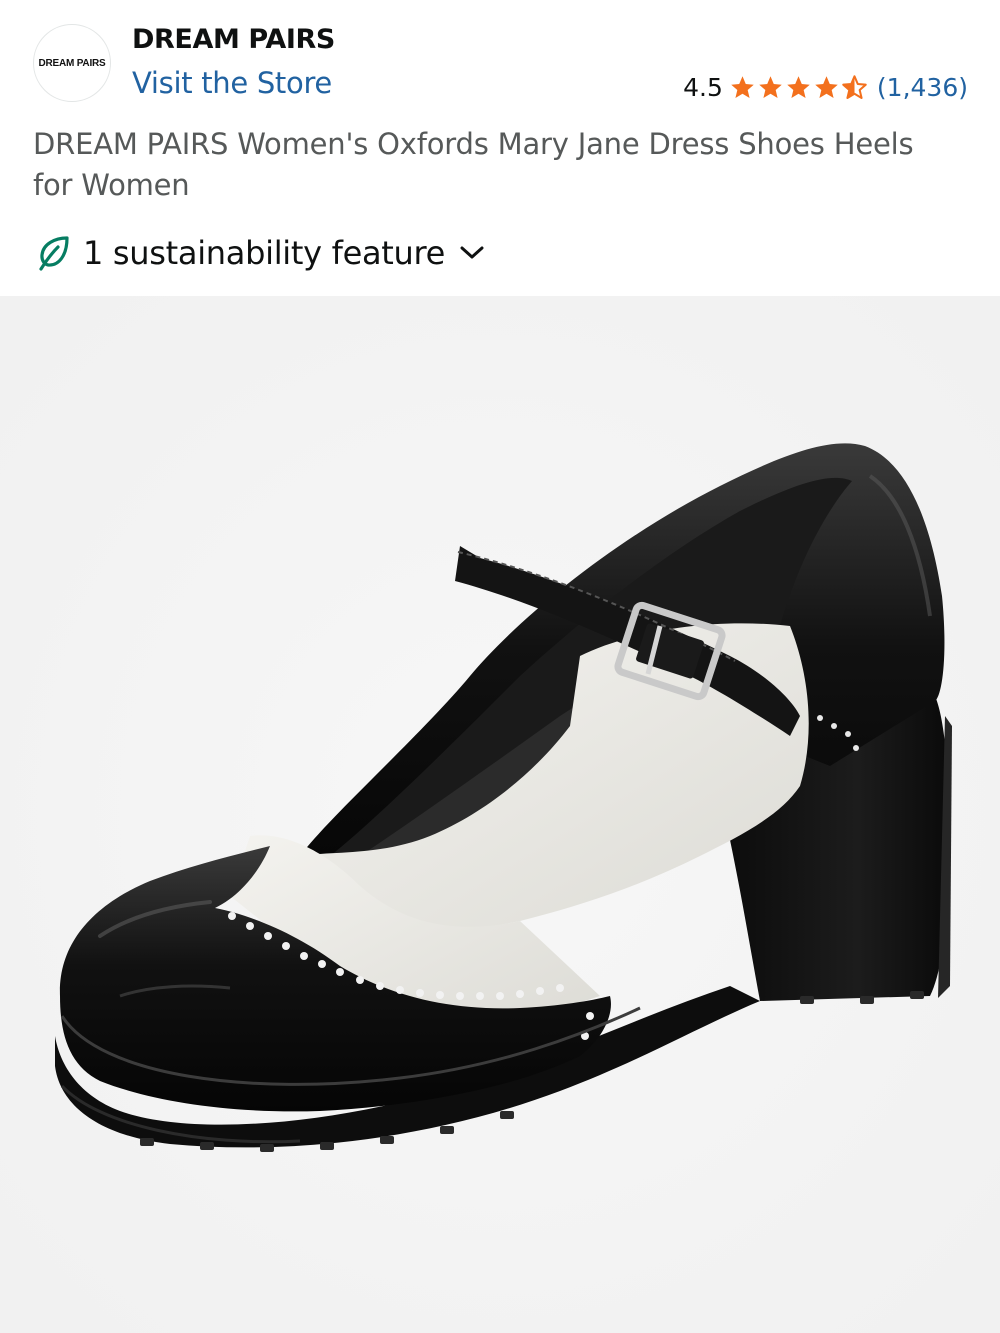  I want to click on brand-name: DREAM PAIRS, so click(233, 39).